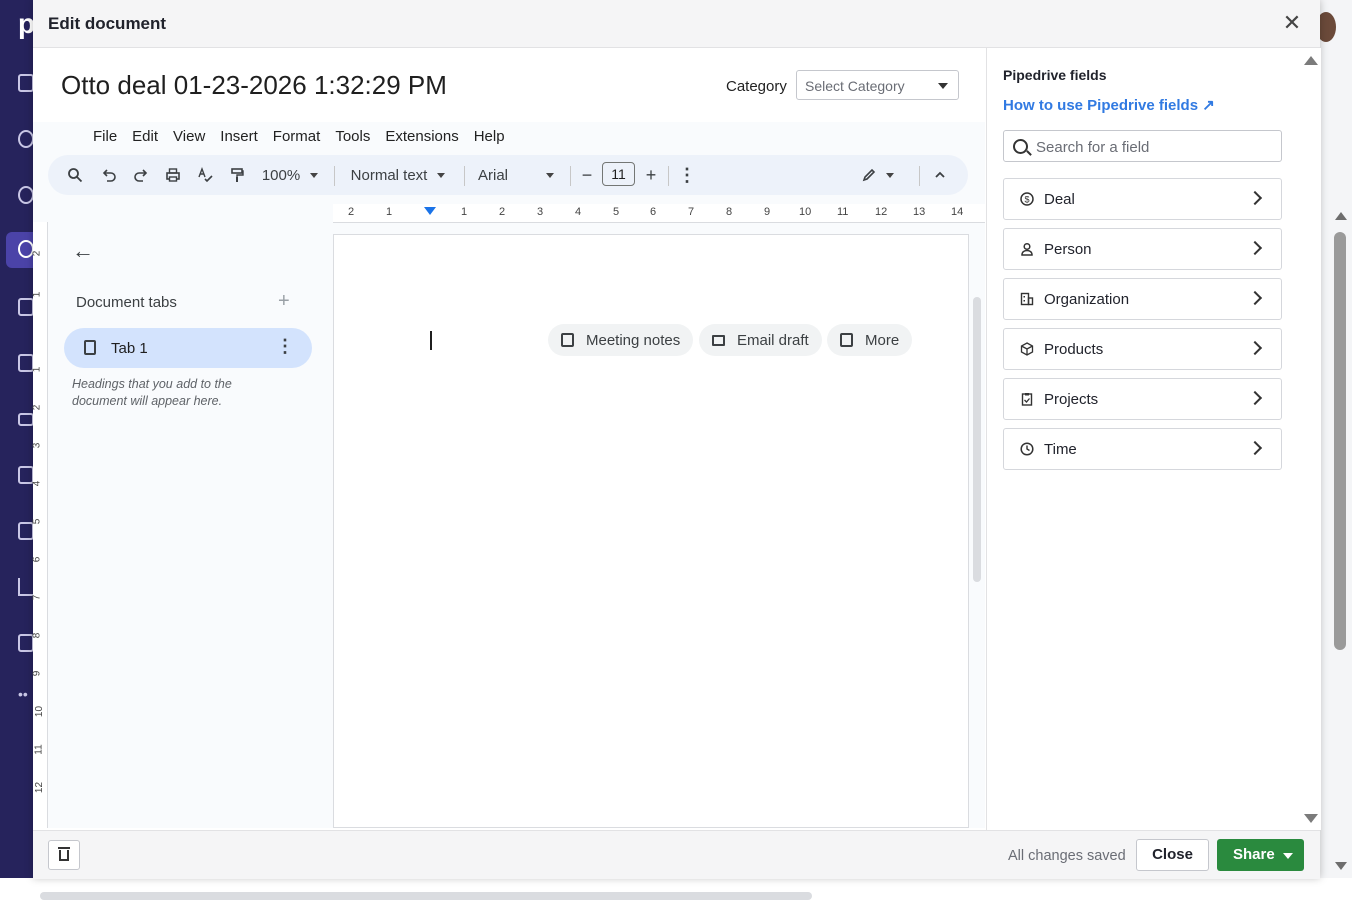  Describe the element at coordinates (855, 86) in the screenshot. I see `category-select-value: Select Category` at that location.